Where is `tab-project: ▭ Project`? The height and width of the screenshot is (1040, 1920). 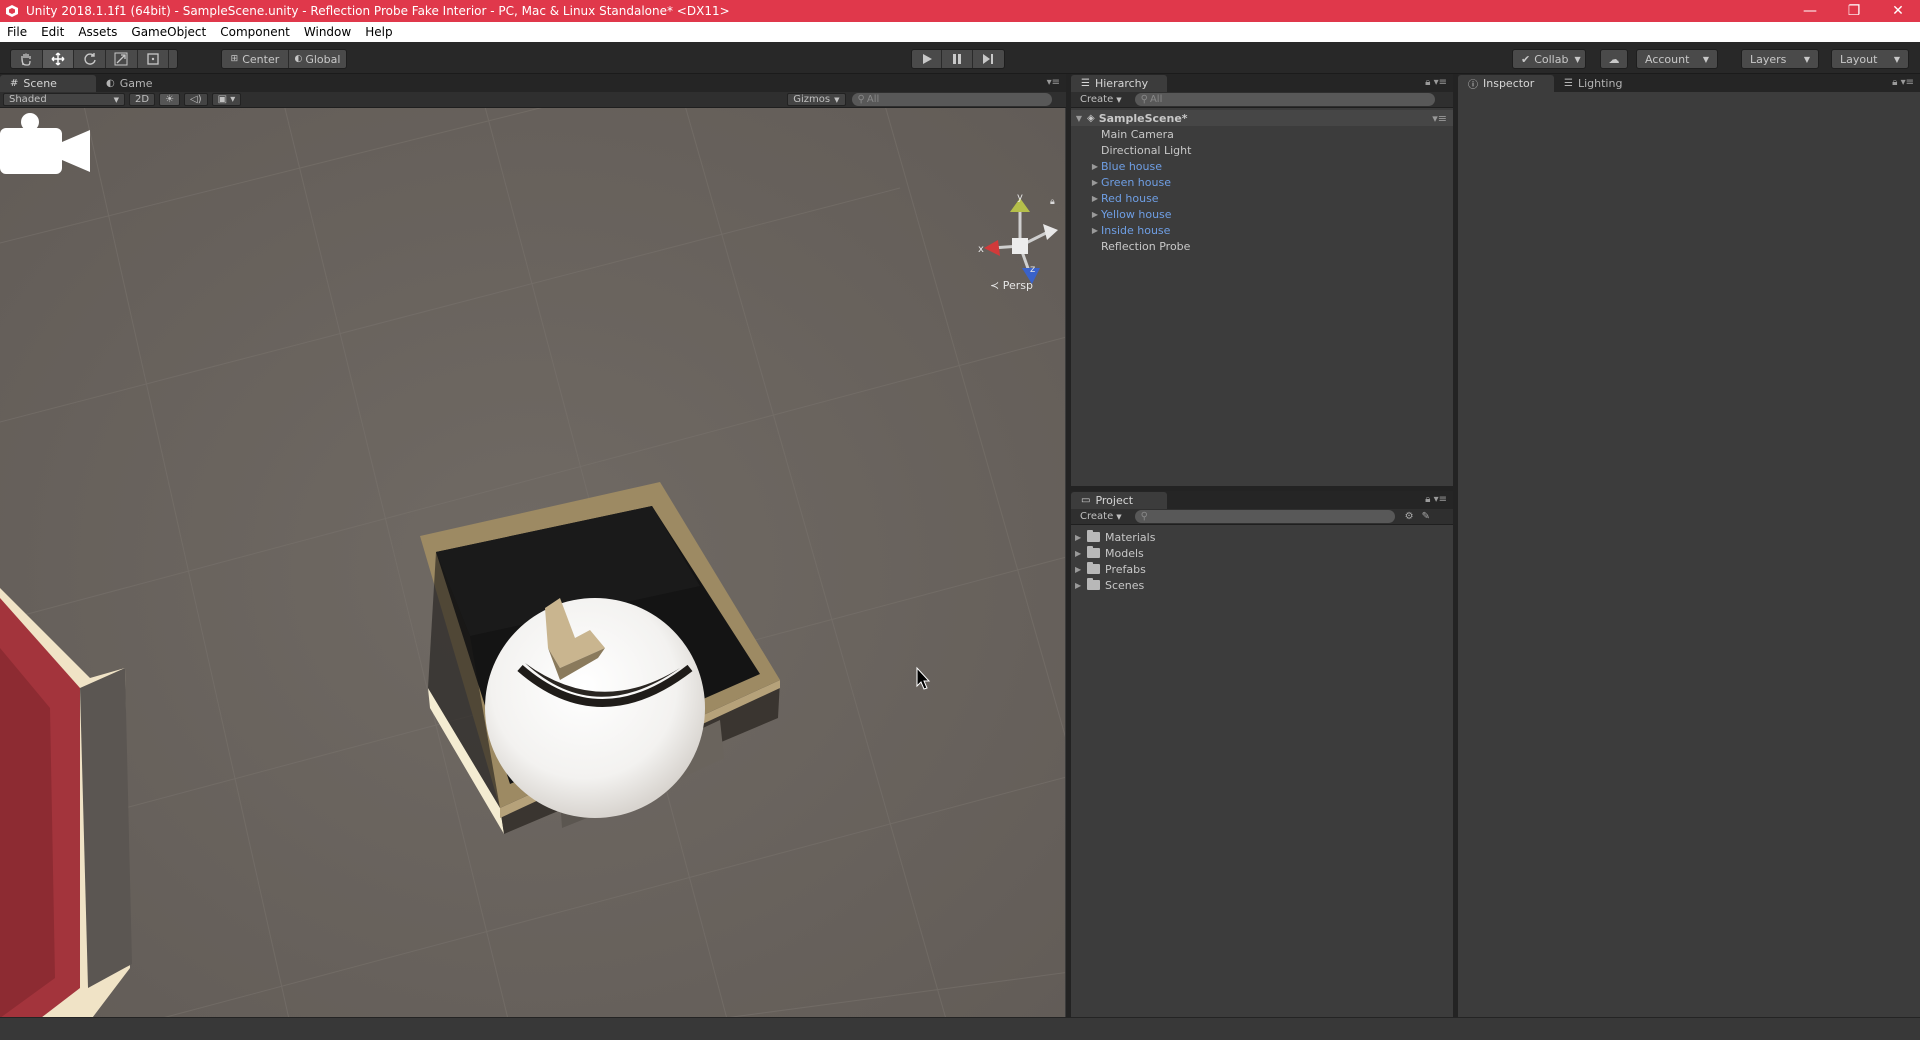
tab-project: ▭ Project is located at coordinates (1119, 500).